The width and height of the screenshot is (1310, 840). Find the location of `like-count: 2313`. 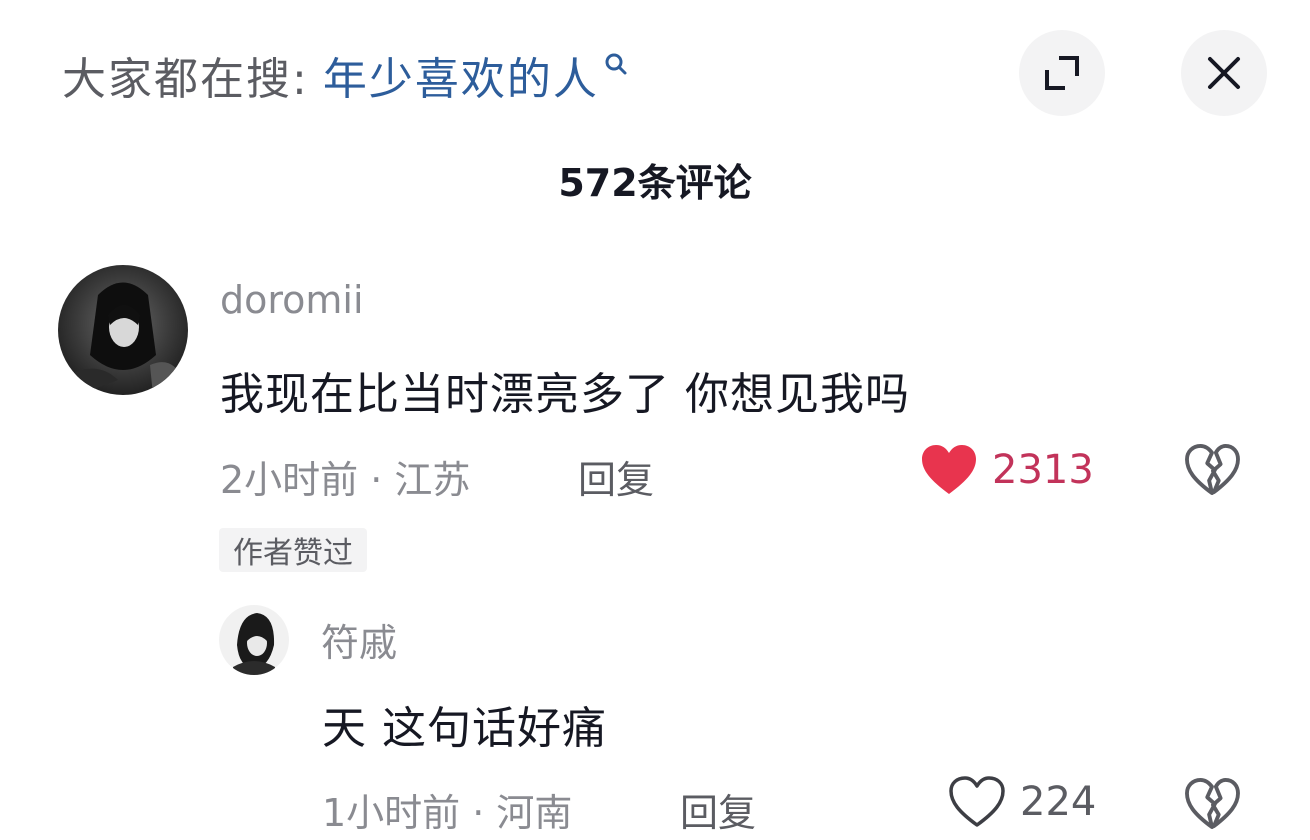

like-count: 2313 is located at coordinates (1043, 470).